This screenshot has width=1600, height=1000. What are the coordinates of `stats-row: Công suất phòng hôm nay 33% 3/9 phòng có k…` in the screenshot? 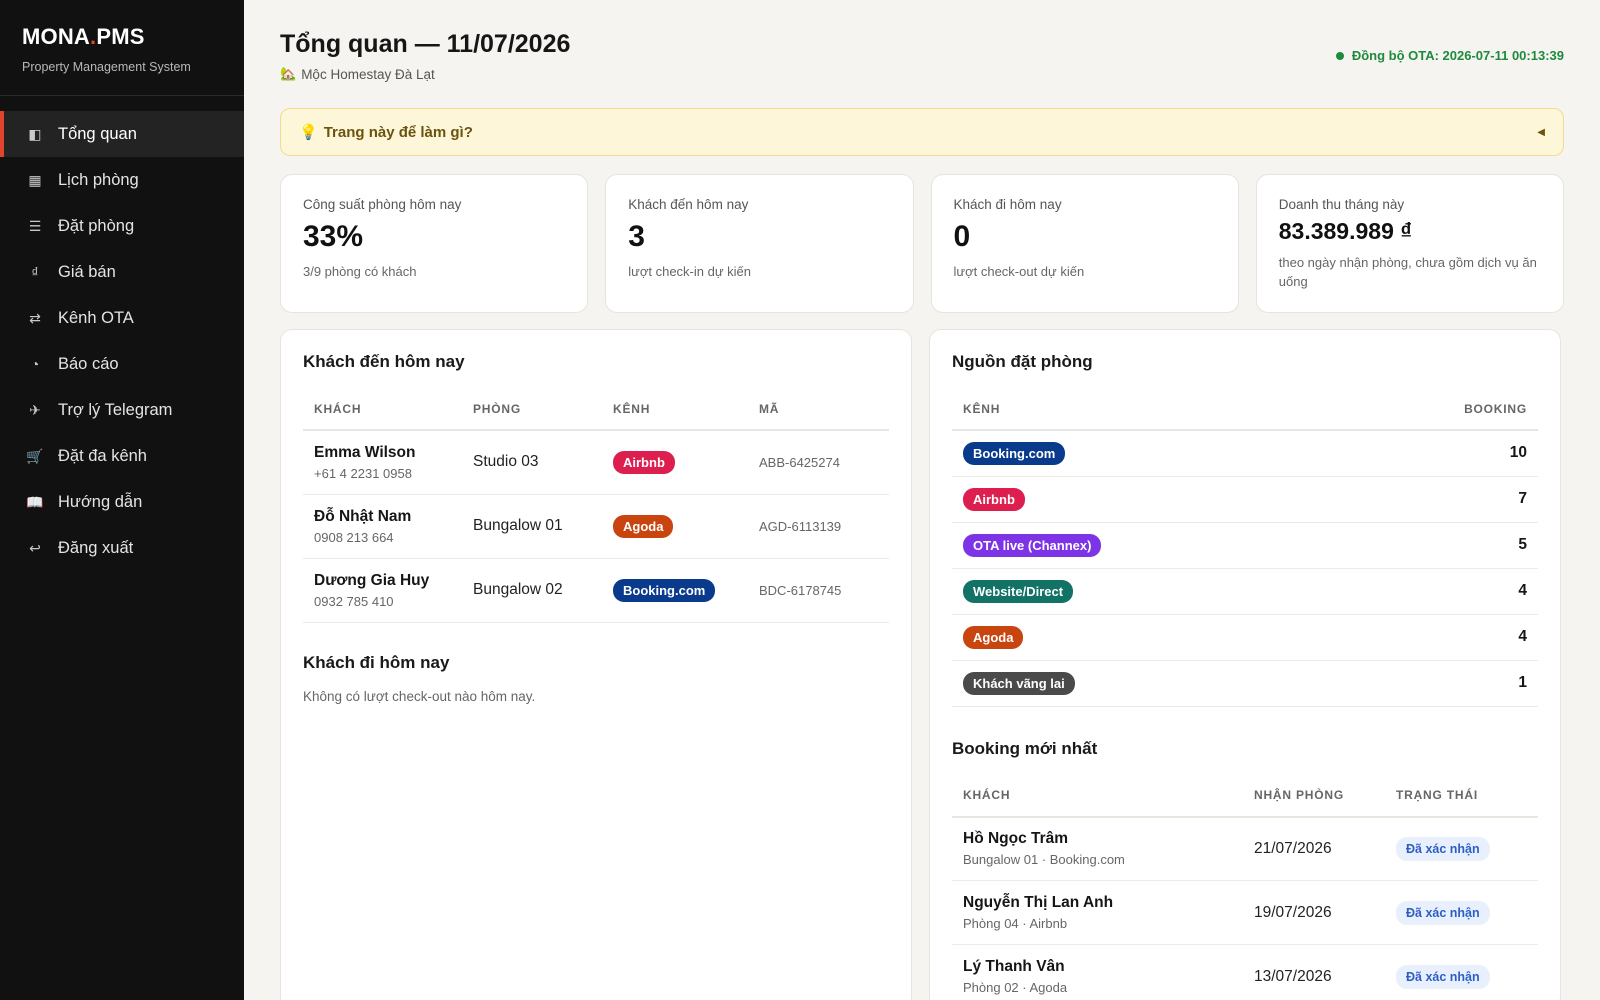 It's located at (922, 243).